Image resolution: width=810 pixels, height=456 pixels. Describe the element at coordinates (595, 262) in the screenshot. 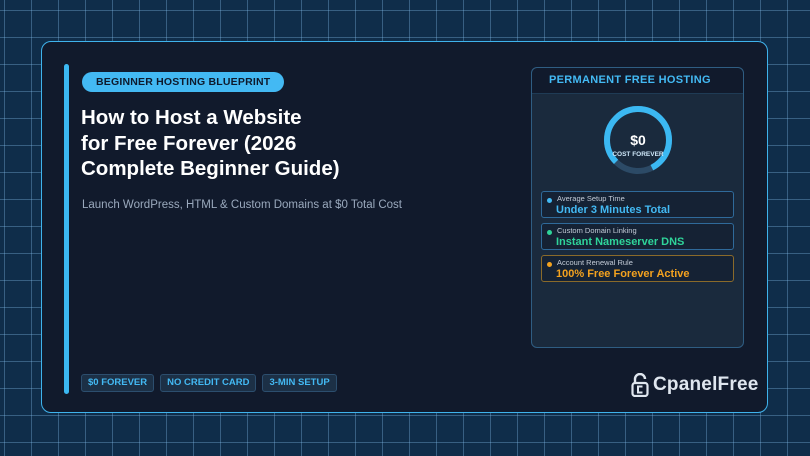

I see `stat-label: Account Renewal Rule` at that location.